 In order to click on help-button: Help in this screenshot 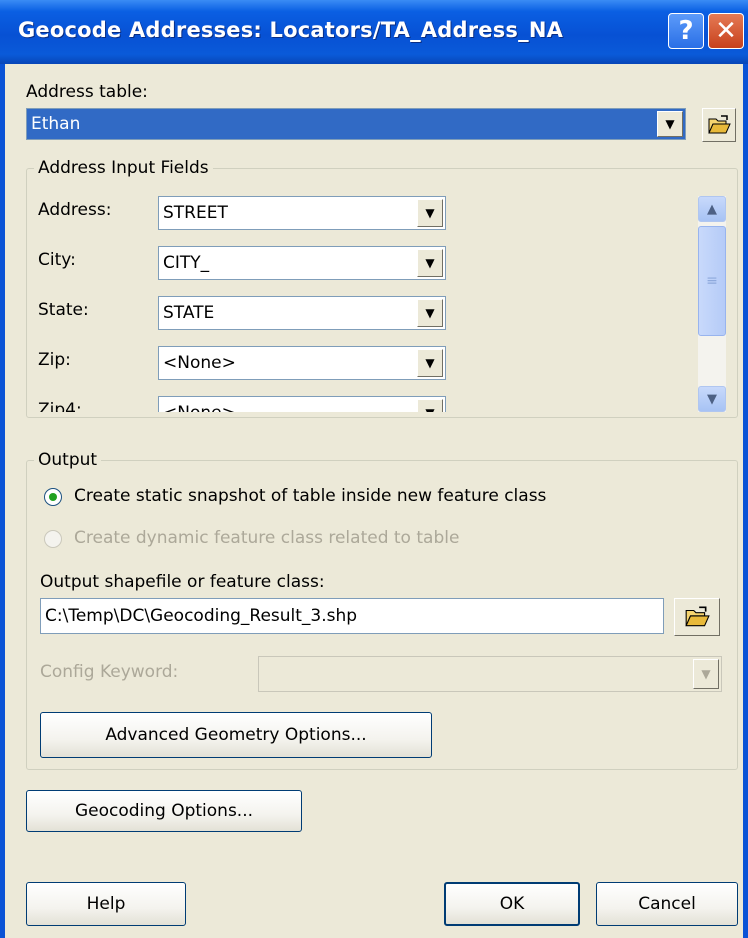, I will do `click(106, 904)`.